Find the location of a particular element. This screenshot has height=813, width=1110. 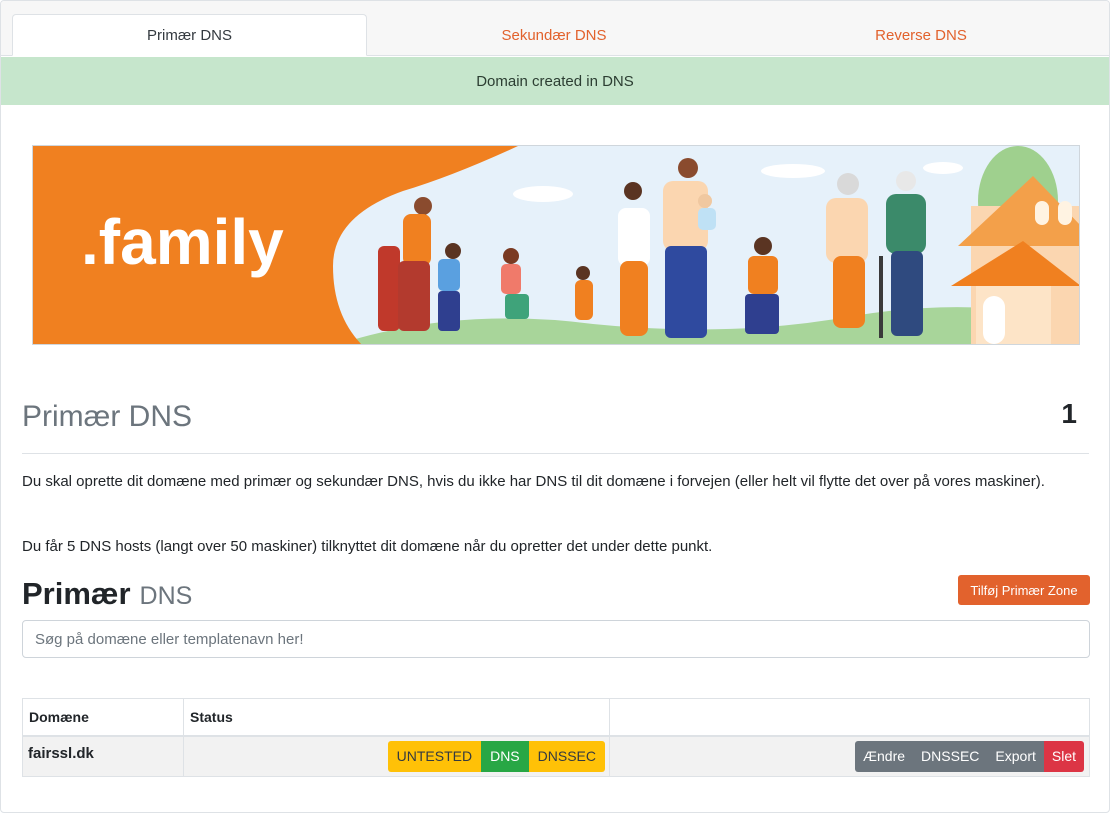

tab-label: Sekundær DNS is located at coordinates (554, 35).